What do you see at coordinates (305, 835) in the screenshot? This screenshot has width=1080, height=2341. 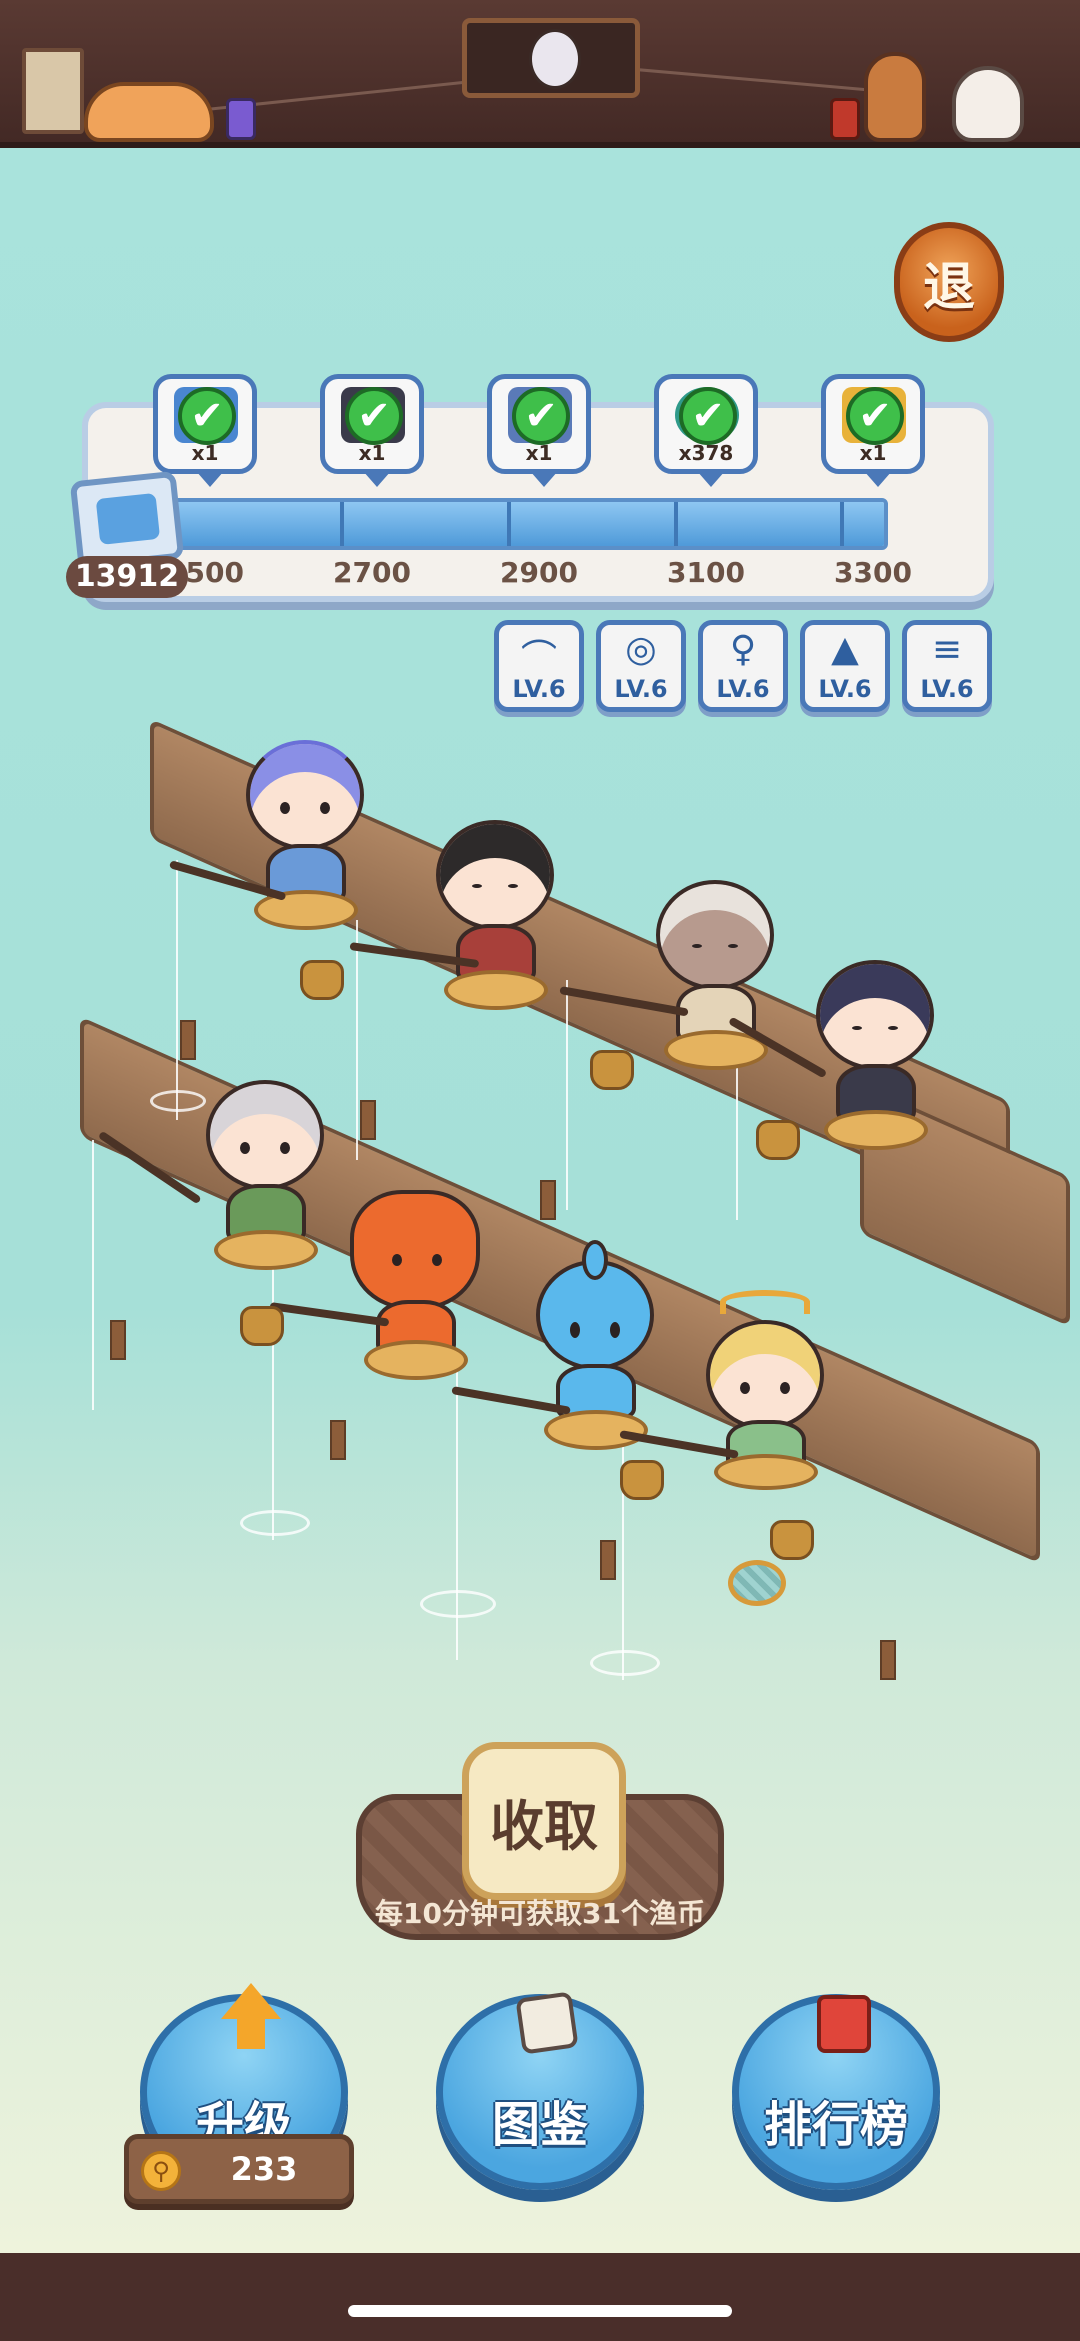 I see `fisher-character-purple-hair` at bounding box center [305, 835].